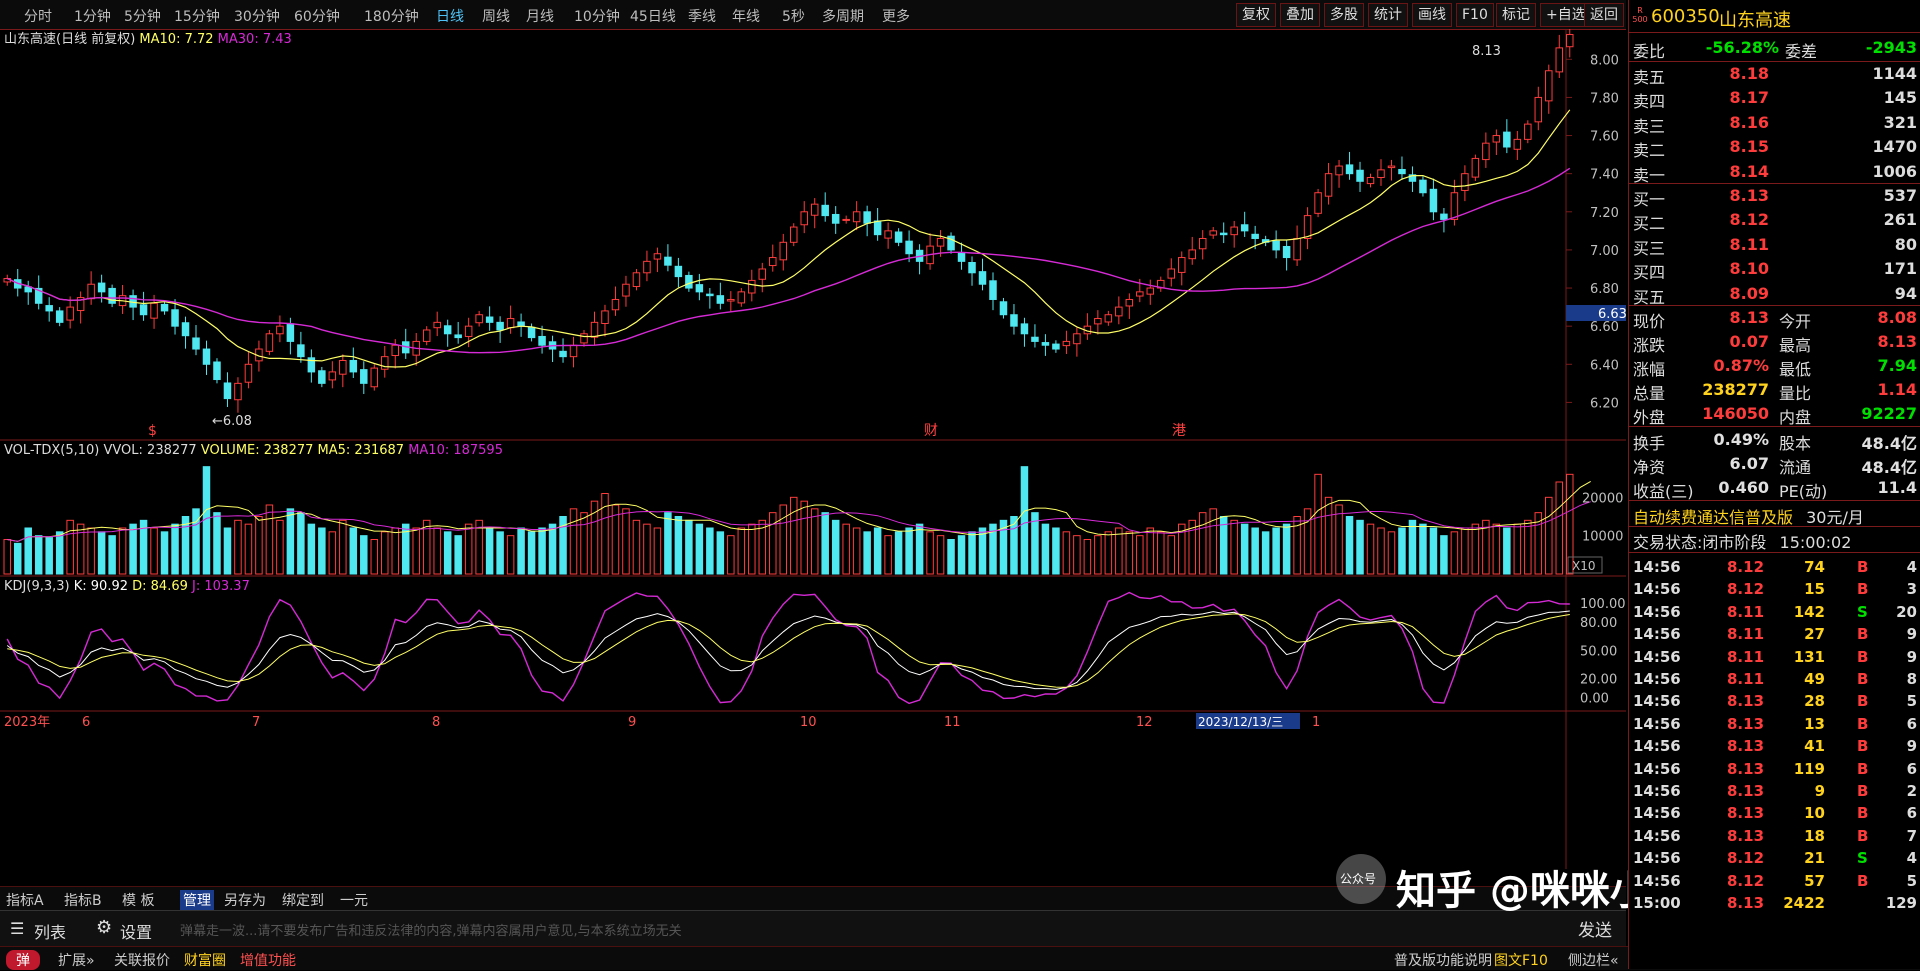 This screenshot has width=1920, height=971. I want to click on stats-row: 现价 8.13 今开 8.08, so click(1774, 318).